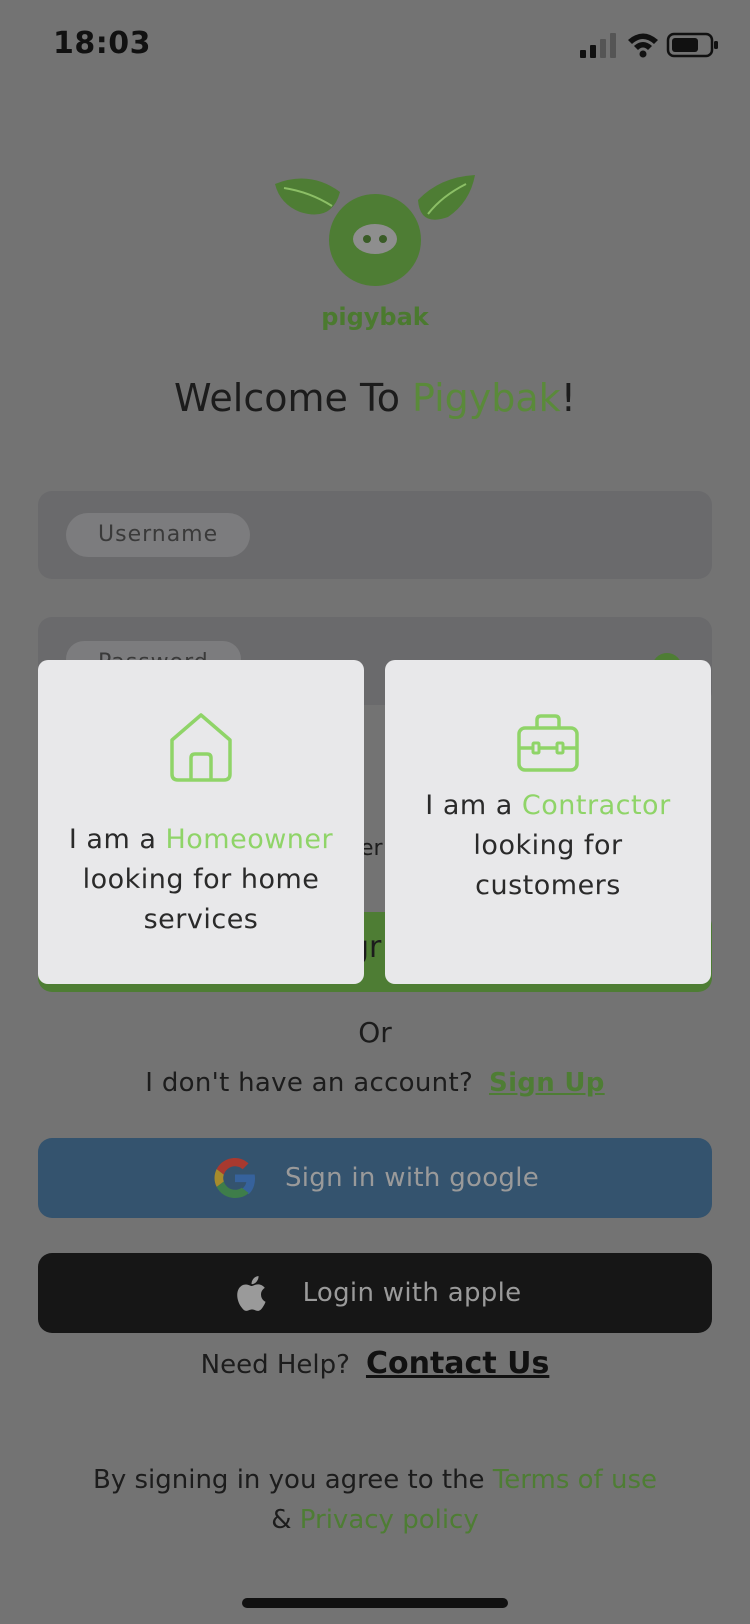 The height and width of the screenshot is (1624, 750). I want to click on or-divider: Or, so click(375, 1032).